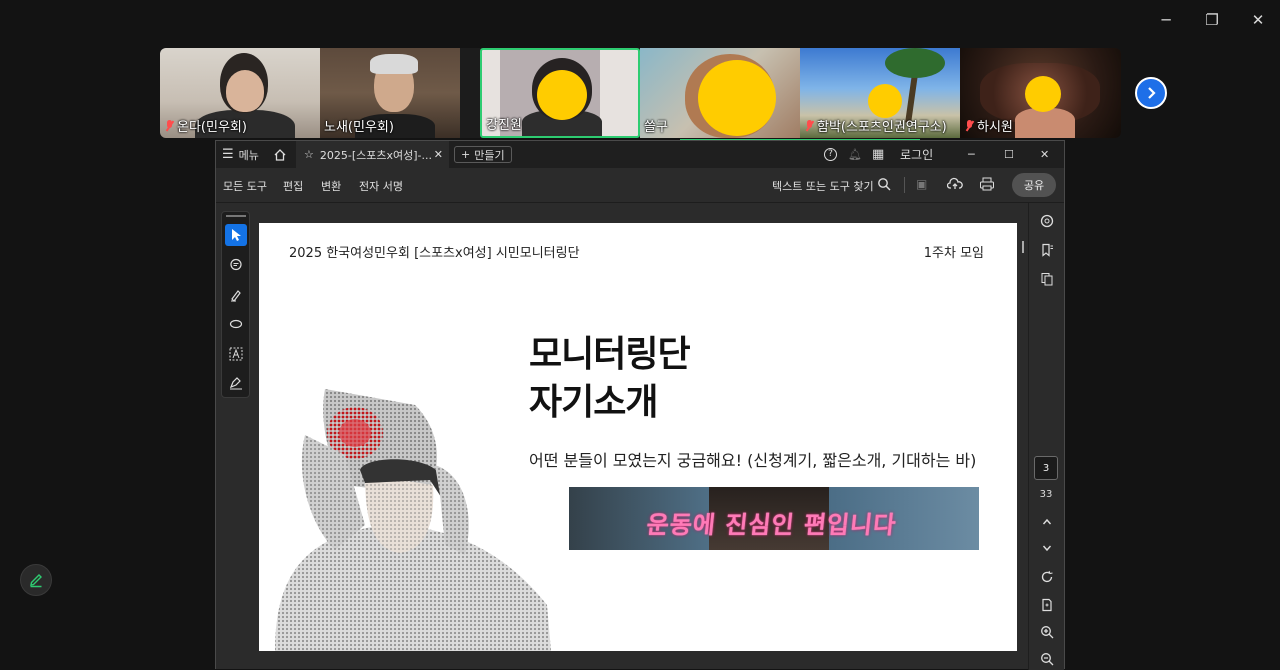 The height and width of the screenshot is (670, 1280). I want to click on next-page-icon, so click(1047, 548).